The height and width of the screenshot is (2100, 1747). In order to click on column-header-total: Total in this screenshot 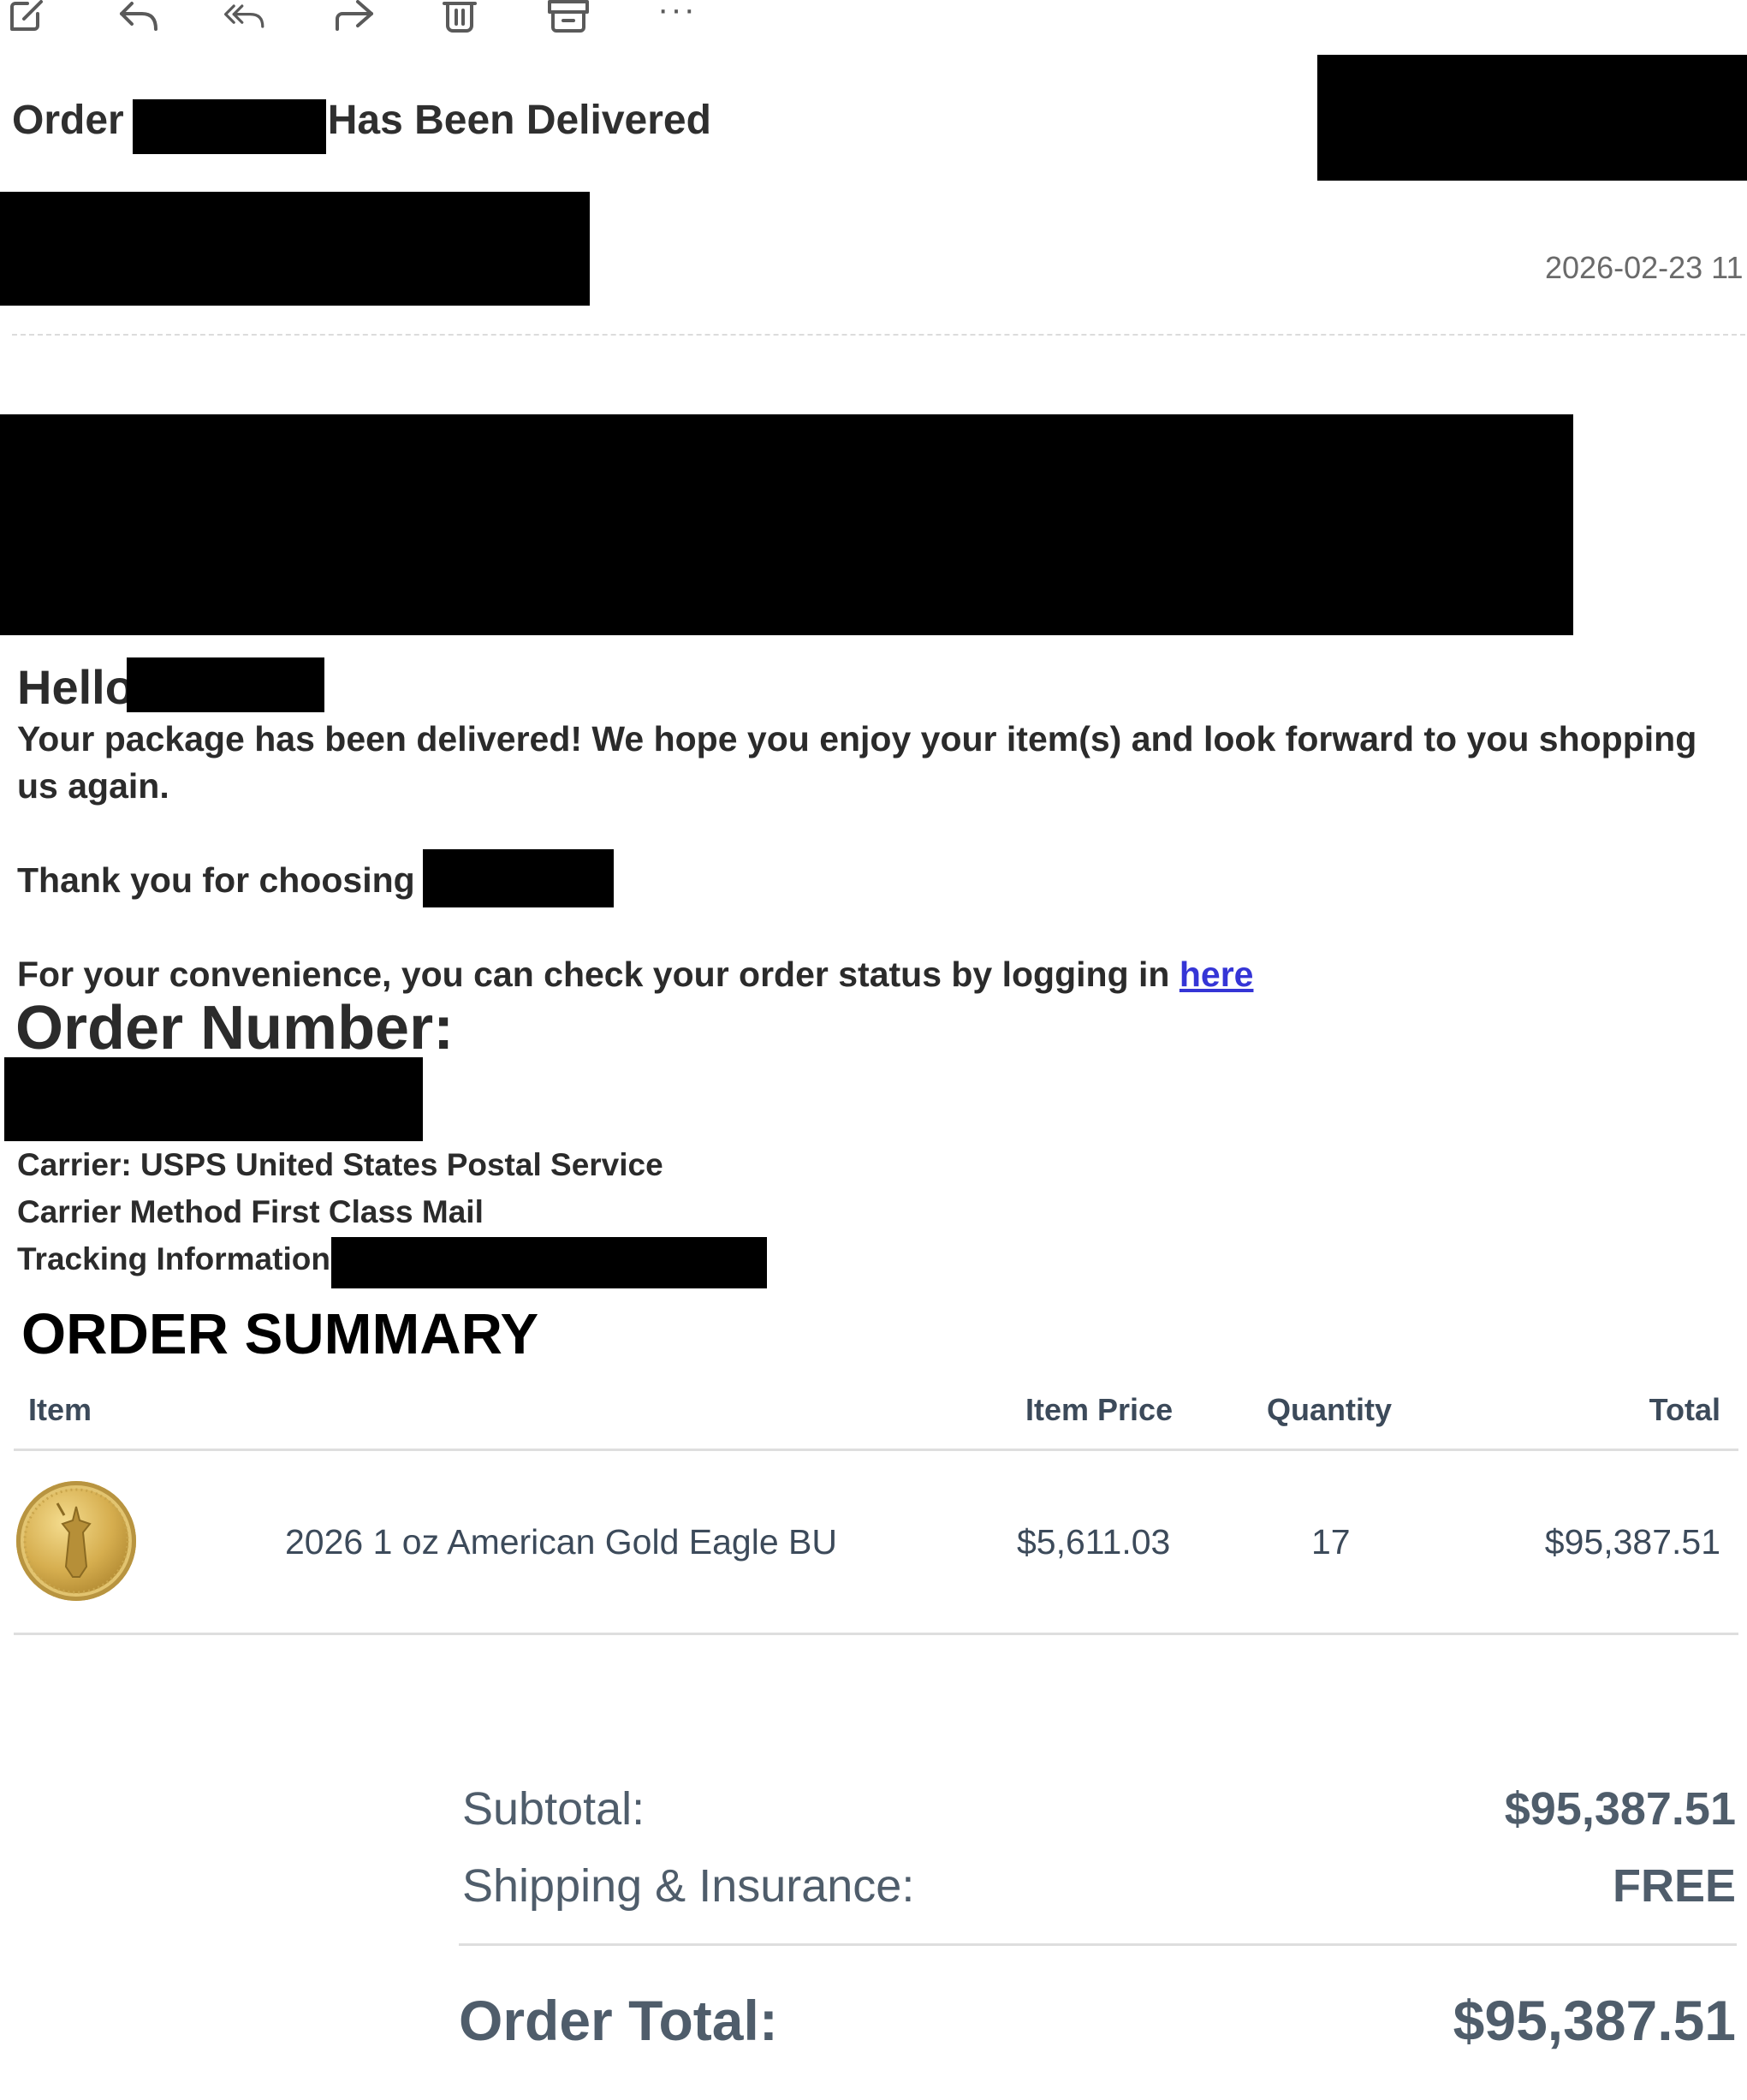, I will do `click(1684, 1409)`.